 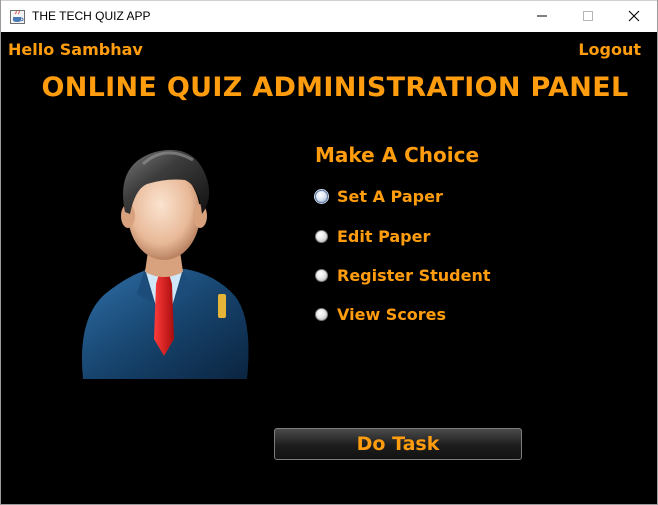 I want to click on java-app-icon, so click(x=17, y=16).